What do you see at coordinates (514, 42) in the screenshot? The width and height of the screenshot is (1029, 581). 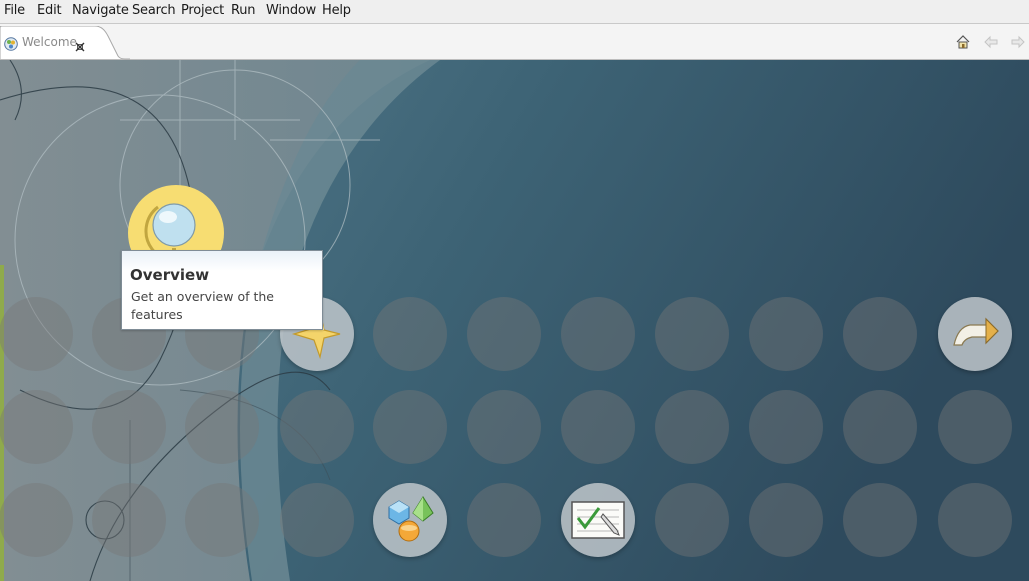 I see `editor-tab-bar: Welcome` at bounding box center [514, 42].